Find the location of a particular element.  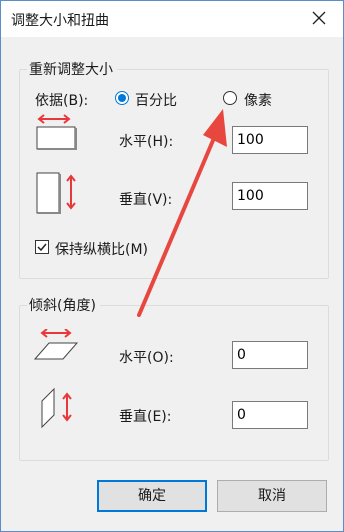

skew-horizontal-icon is located at coordinates (56, 344).